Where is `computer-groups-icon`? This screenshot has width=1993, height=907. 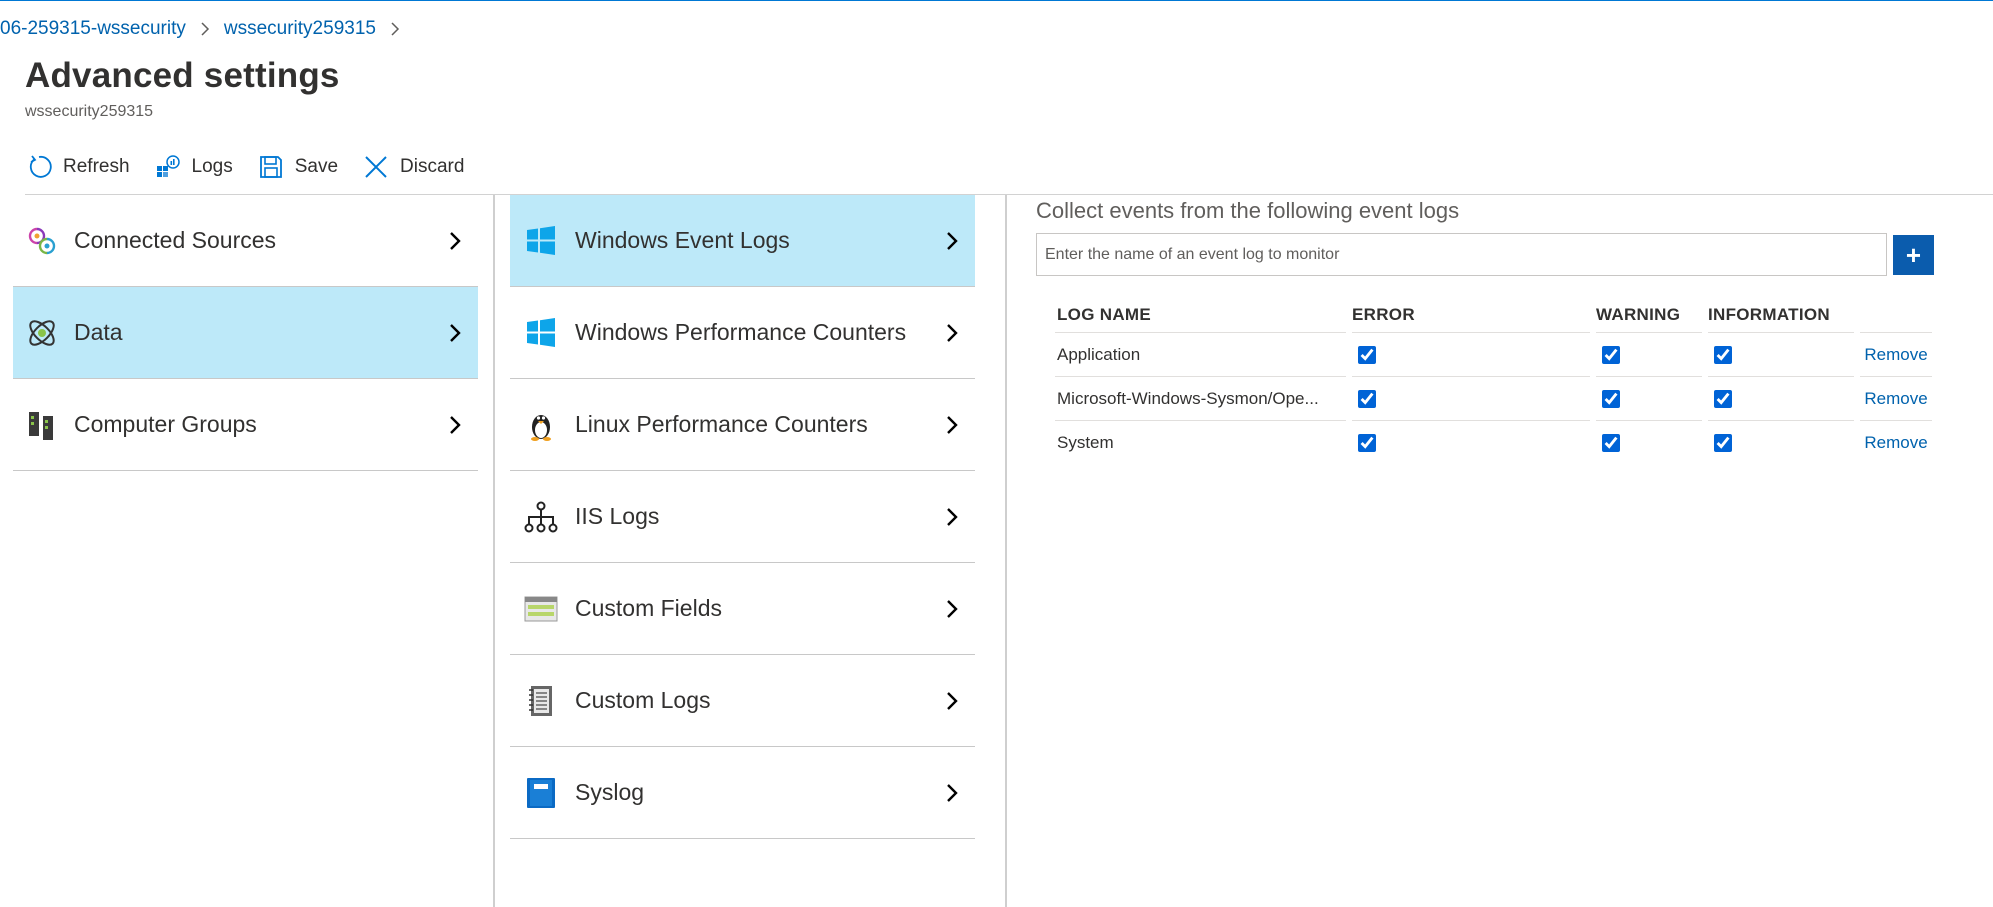
computer-groups-icon is located at coordinates (42, 425).